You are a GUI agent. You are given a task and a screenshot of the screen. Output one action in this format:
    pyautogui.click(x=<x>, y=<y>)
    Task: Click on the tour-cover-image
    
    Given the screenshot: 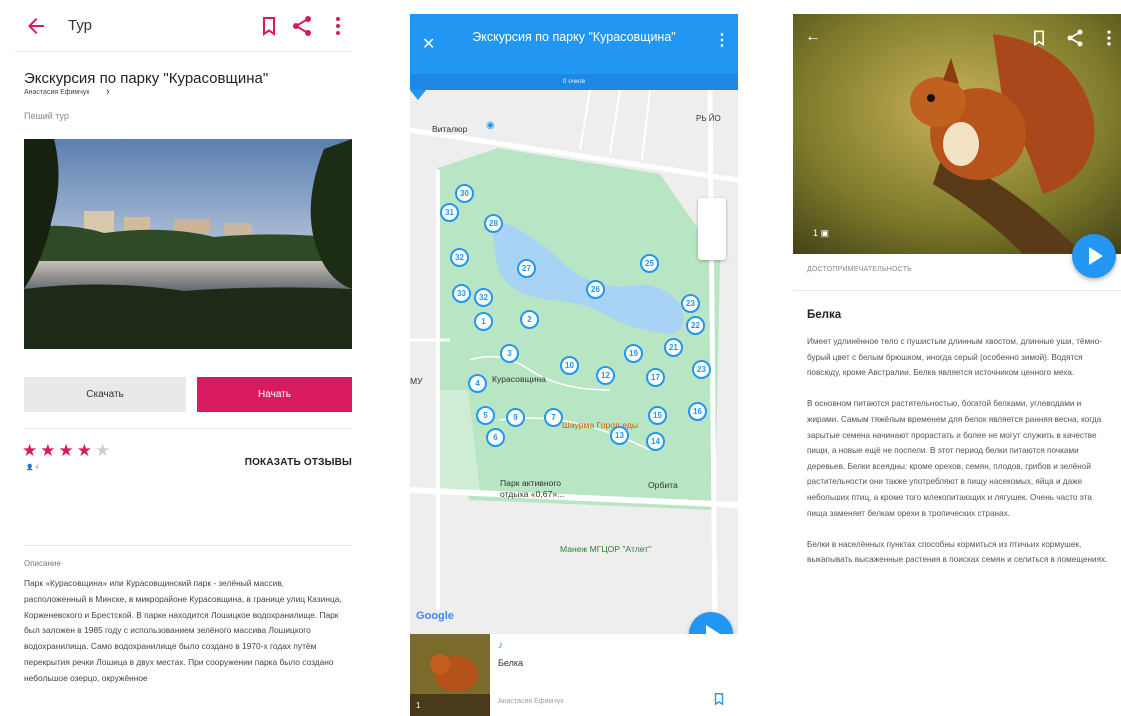 What is the action you would take?
    pyautogui.click(x=188, y=244)
    